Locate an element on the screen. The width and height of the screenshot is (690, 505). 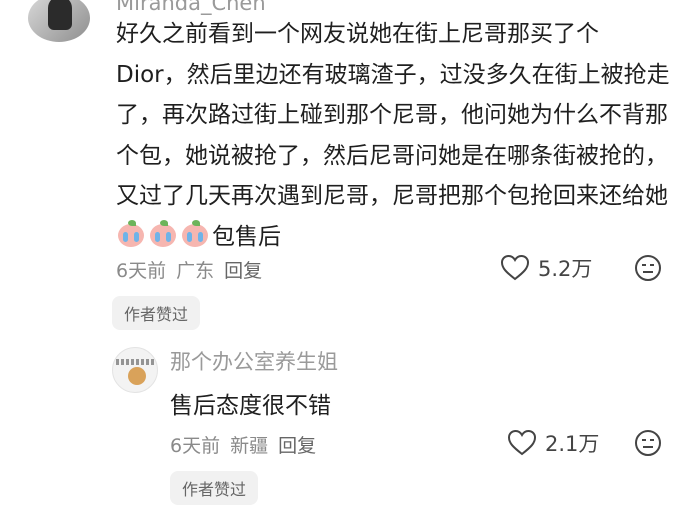
reply-meta: 6天前 新疆 回复 is located at coordinates (243, 444).